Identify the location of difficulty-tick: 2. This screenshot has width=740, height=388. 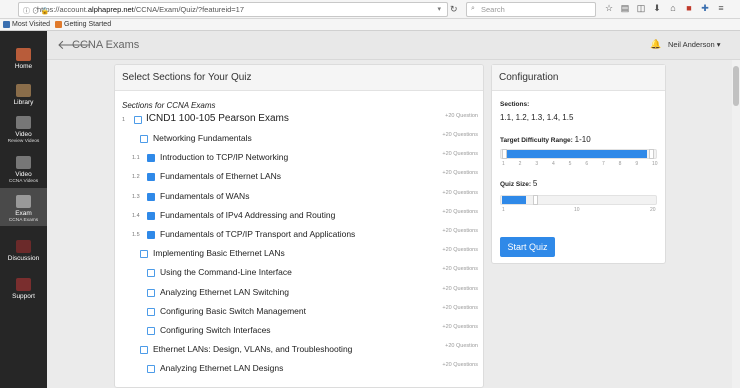
(520, 164).